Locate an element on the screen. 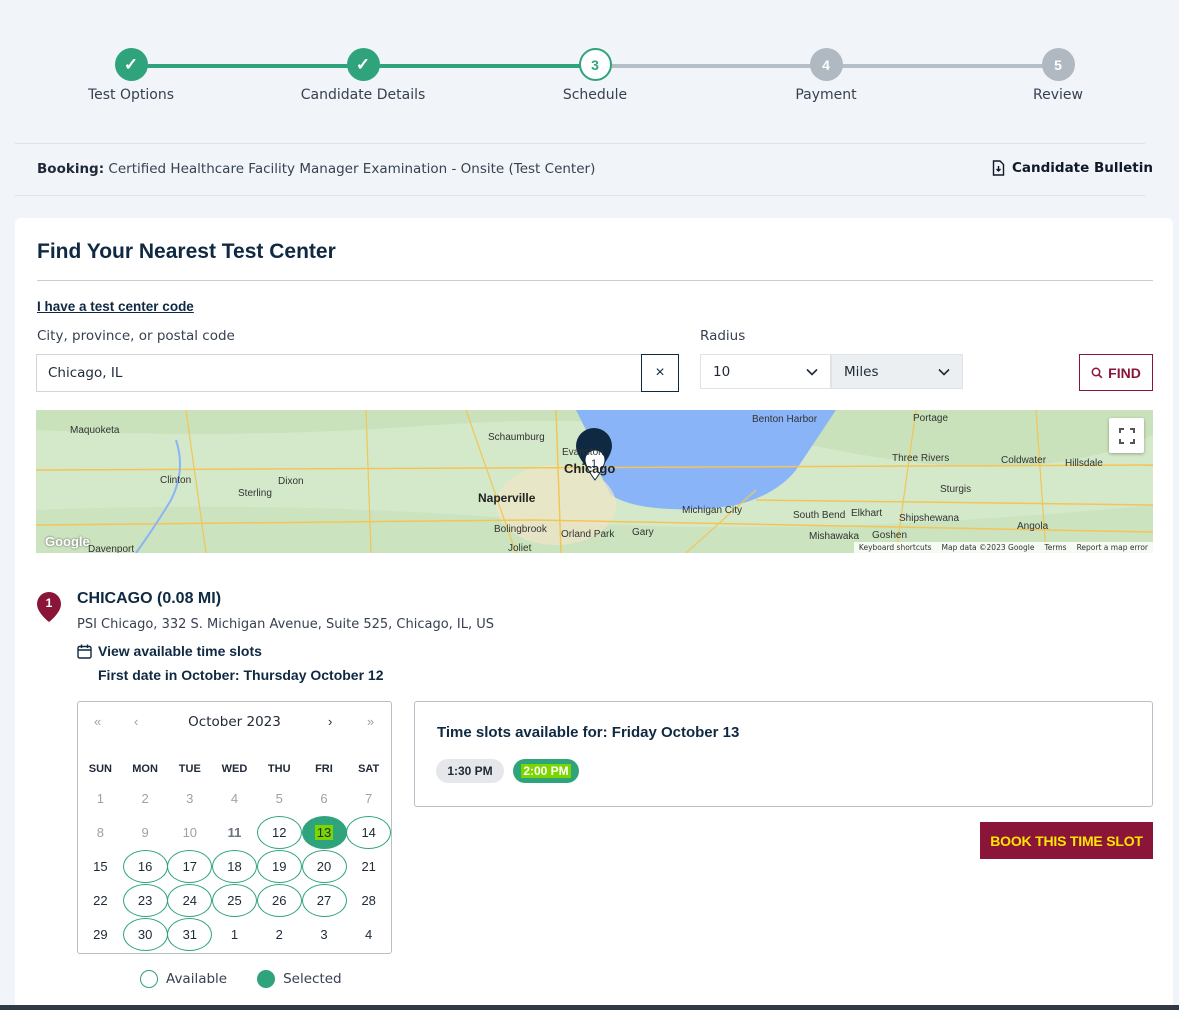 This screenshot has height=1010, width=1179. calendar-day-available: 25 is located at coordinates (235, 900).